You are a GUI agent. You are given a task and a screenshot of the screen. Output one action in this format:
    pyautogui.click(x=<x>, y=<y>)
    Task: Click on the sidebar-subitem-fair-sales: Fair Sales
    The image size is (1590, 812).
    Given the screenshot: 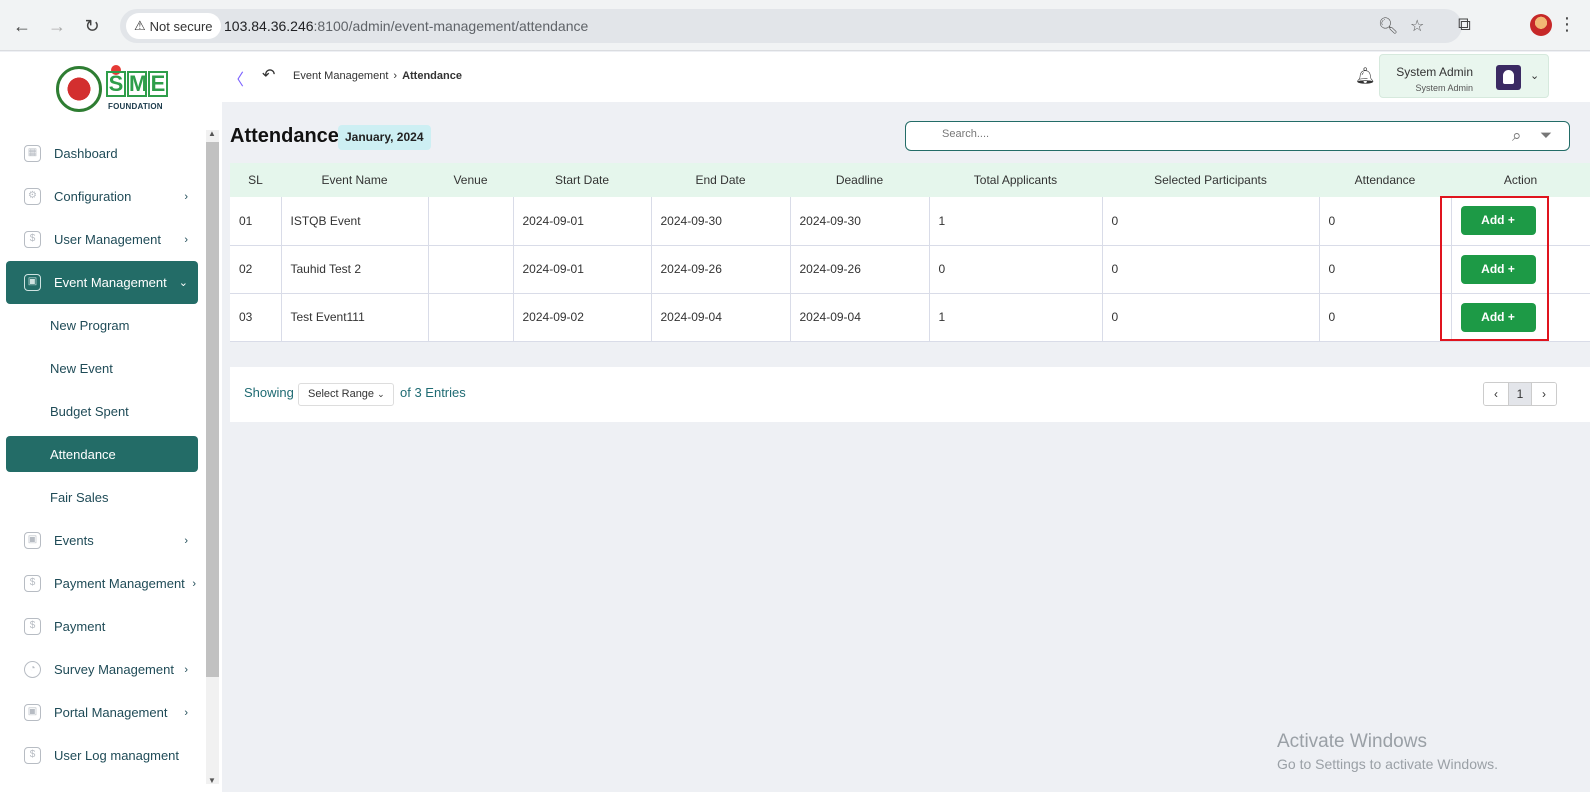 What is the action you would take?
    pyautogui.click(x=102, y=497)
    